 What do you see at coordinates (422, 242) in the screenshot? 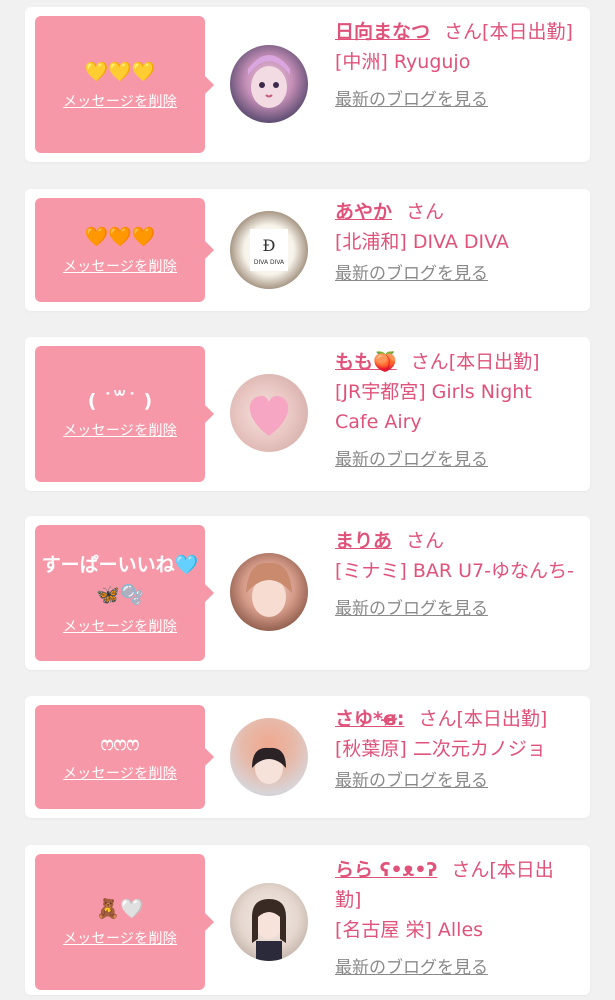
I see `shop-name: [北浦和] DIVA DIVA` at bounding box center [422, 242].